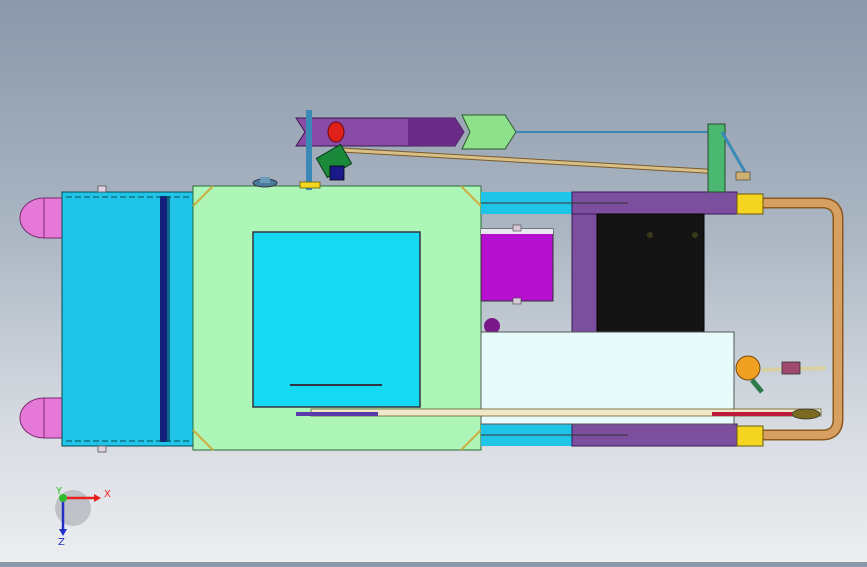 The image size is (867, 567). I want to click on left-tank, so click(128, 319).